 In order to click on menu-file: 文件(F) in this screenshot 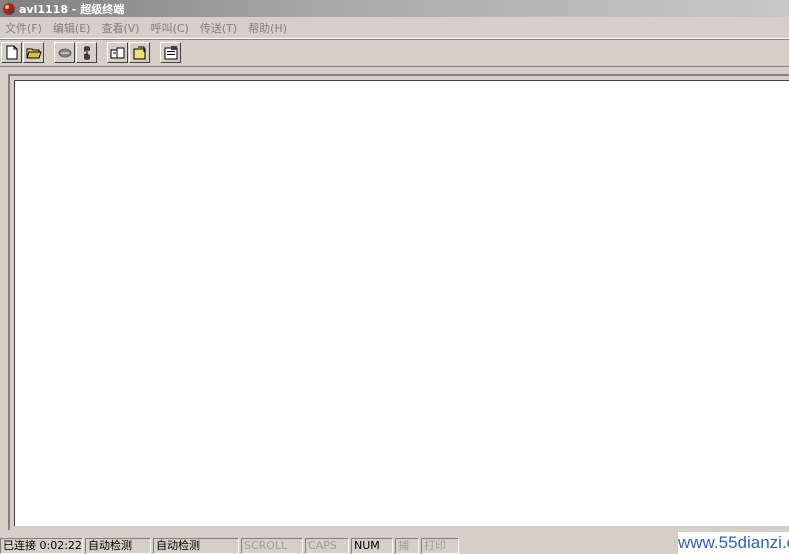, I will do `click(24, 28)`.